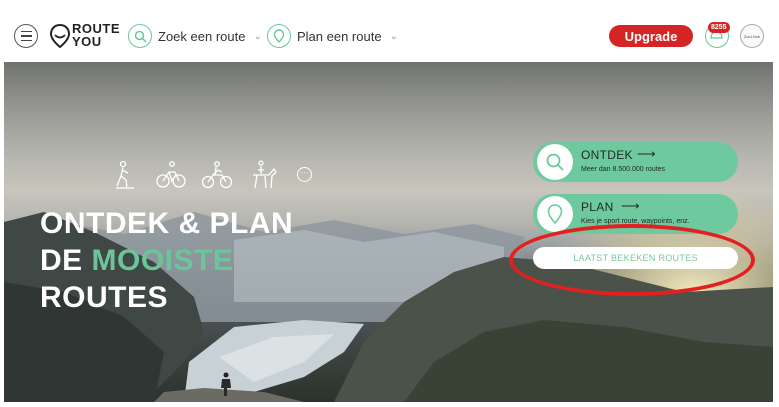  Describe the element at coordinates (635, 162) in the screenshot. I see `discover-button: ONTDEK ⟶ Meer dan 8.500.000 routes` at that location.